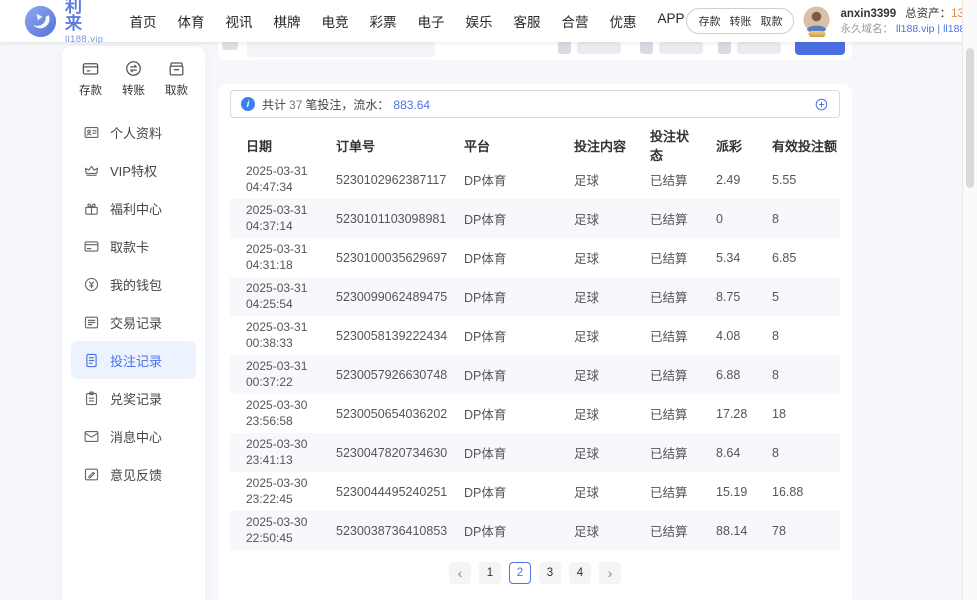 The width and height of the screenshot is (977, 600). Describe the element at coordinates (478, 21) in the screenshot. I see `nav-item: 娱乐` at that location.